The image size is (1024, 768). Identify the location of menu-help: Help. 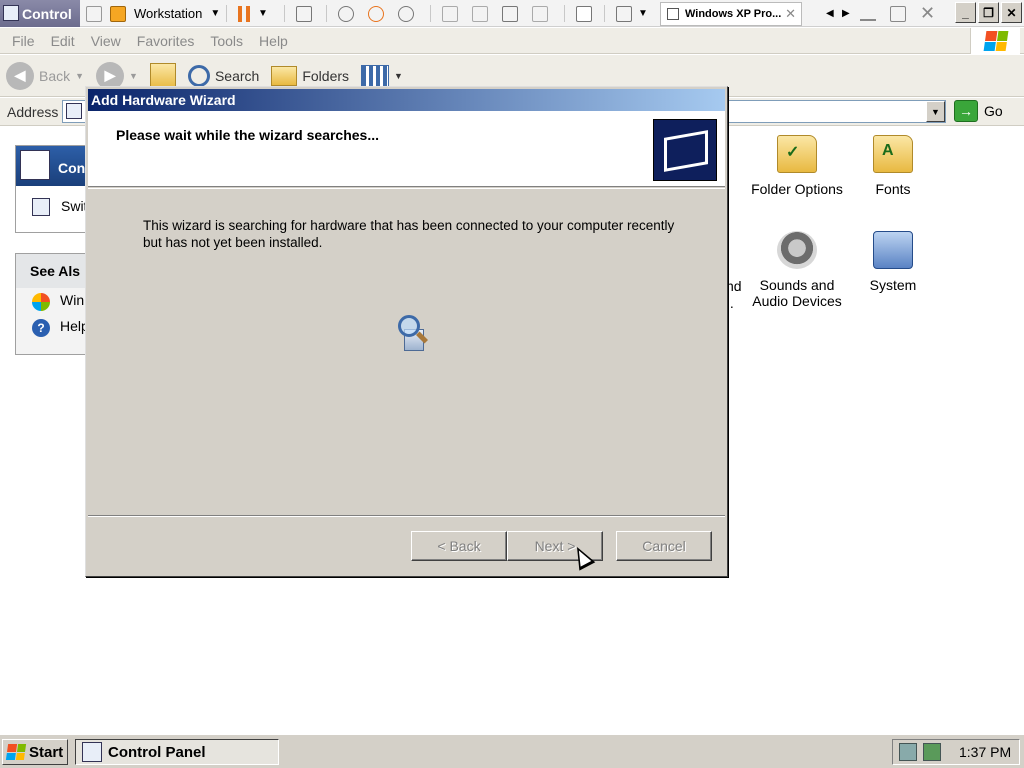
(273, 41).